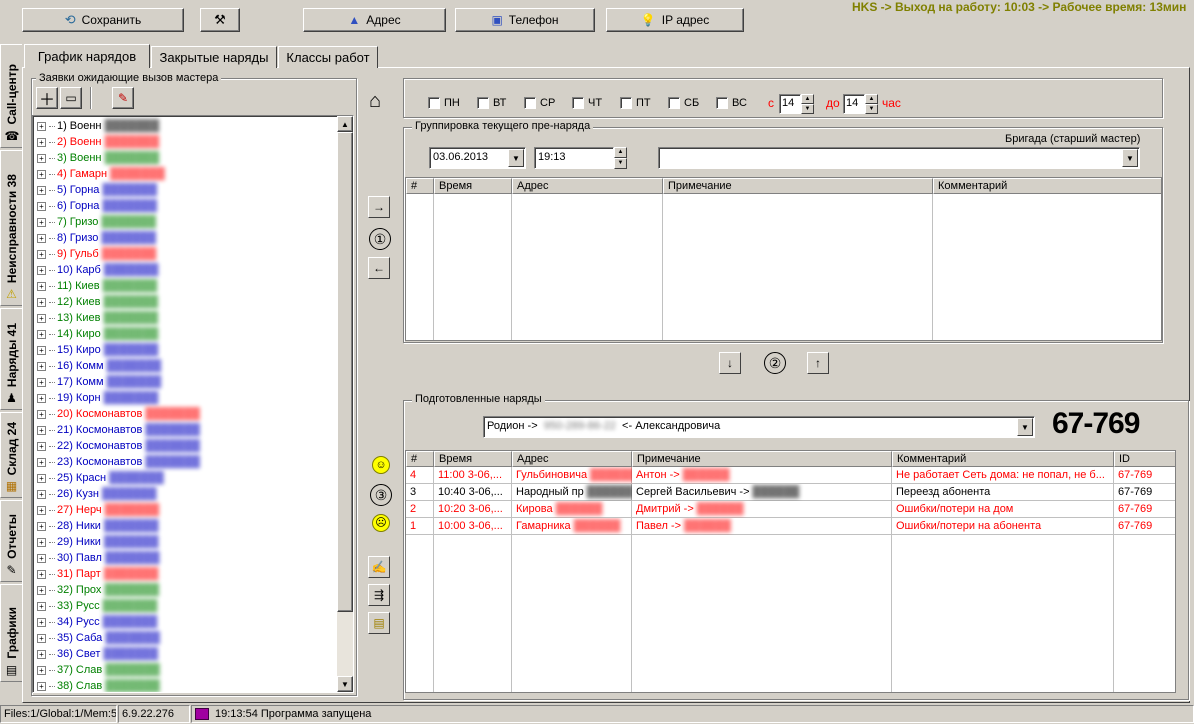 This screenshot has height=724, width=1194. I want to click on prepared-dropdown-icon: ▼, so click(1025, 427).